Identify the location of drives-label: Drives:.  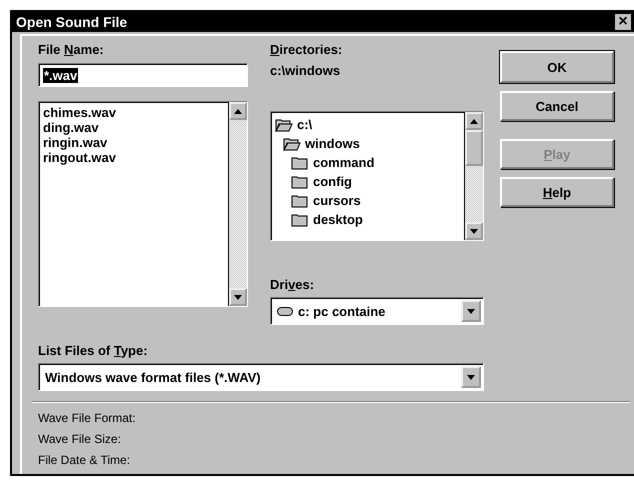
(292, 285).